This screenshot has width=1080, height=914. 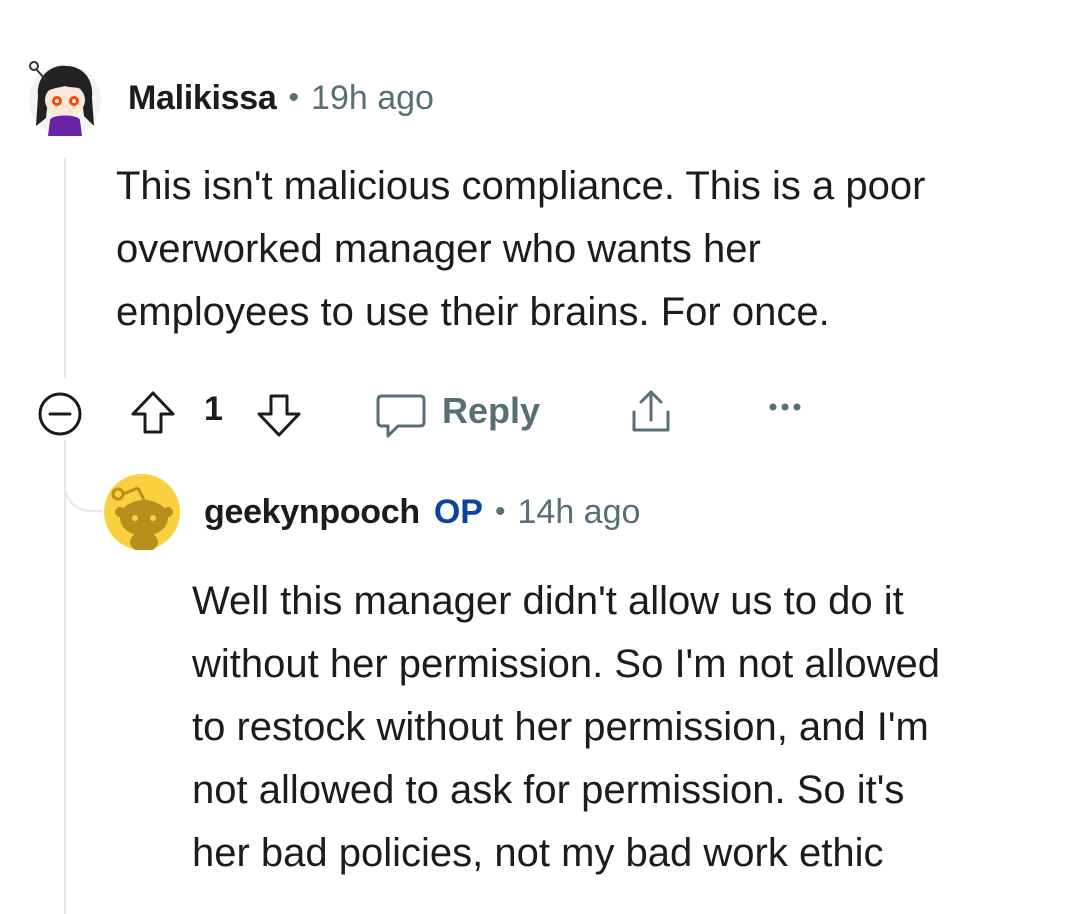 What do you see at coordinates (491, 411) in the screenshot?
I see `reply-label: Reply` at bounding box center [491, 411].